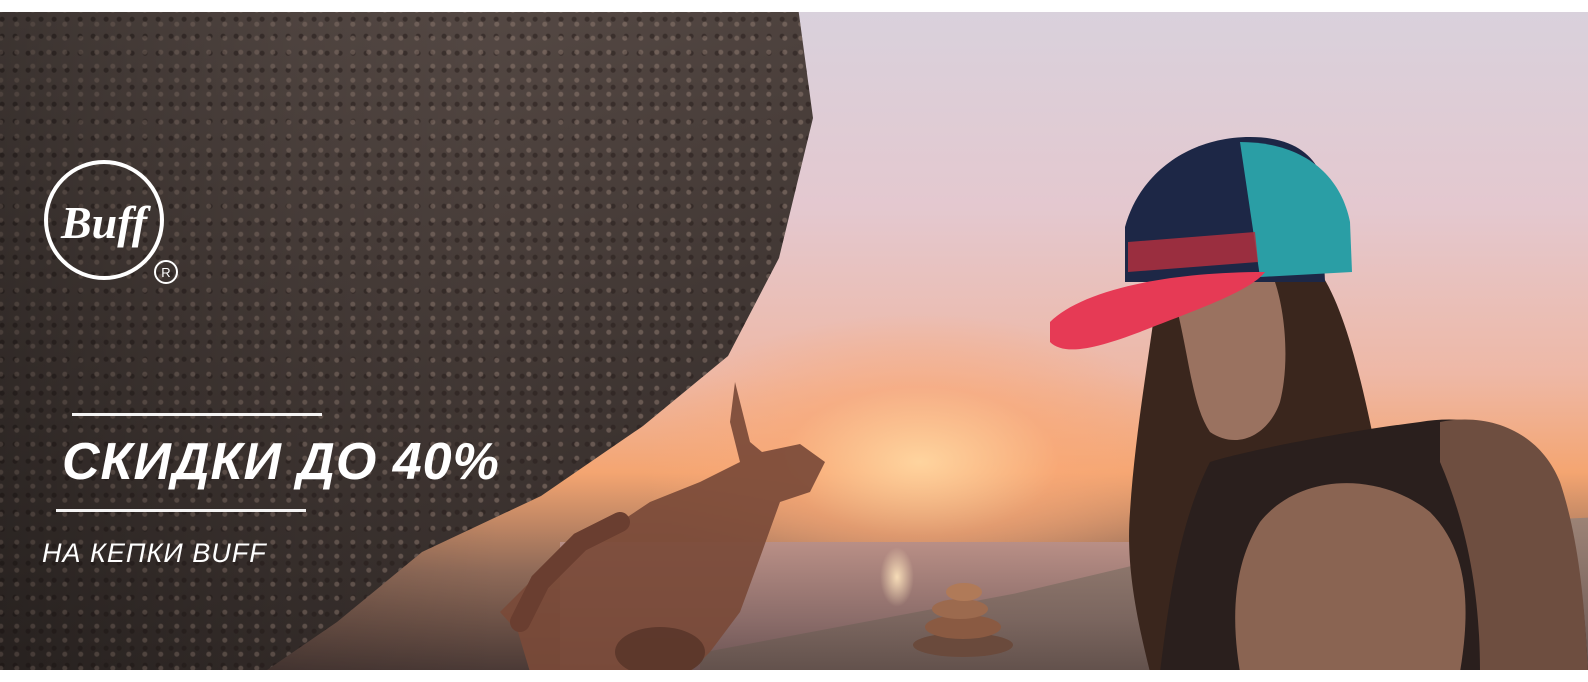 The width and height of the screenshot is (1588, 682). I want to click on logo-wordmark: Buff, so click(106, 222).